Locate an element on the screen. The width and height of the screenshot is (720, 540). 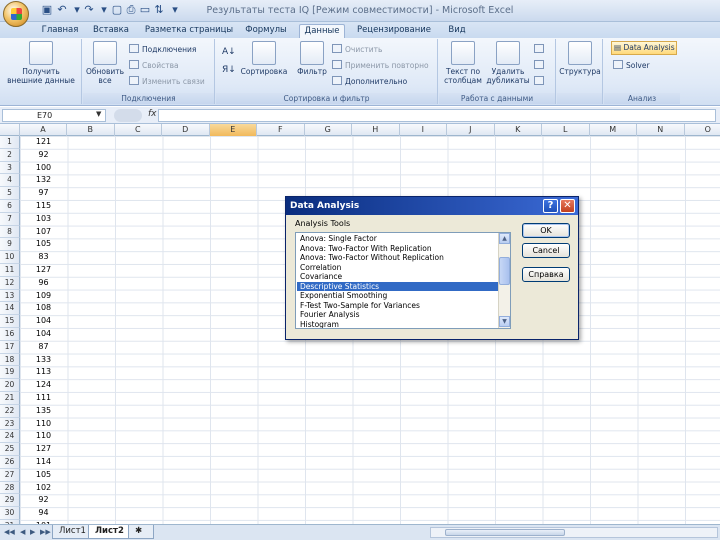
cell-a: 113 is located at coordinates (43, 372).